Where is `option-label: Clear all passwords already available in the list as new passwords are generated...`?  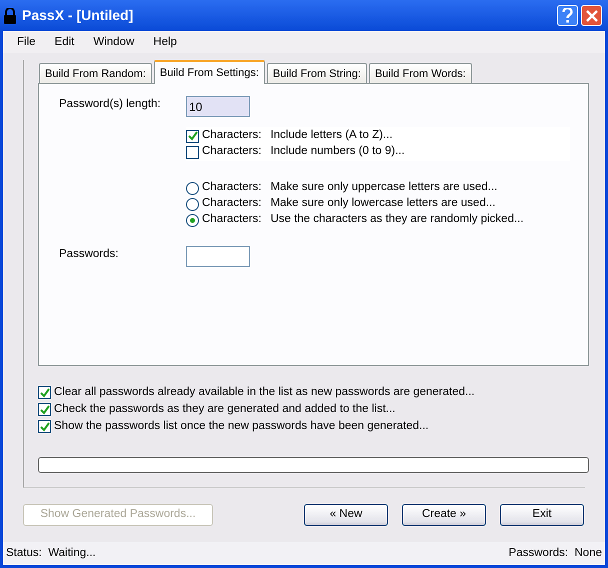
option-label: Clear all passwords already available in the list as new passwords are generated... is located at coordinates (264, 392).